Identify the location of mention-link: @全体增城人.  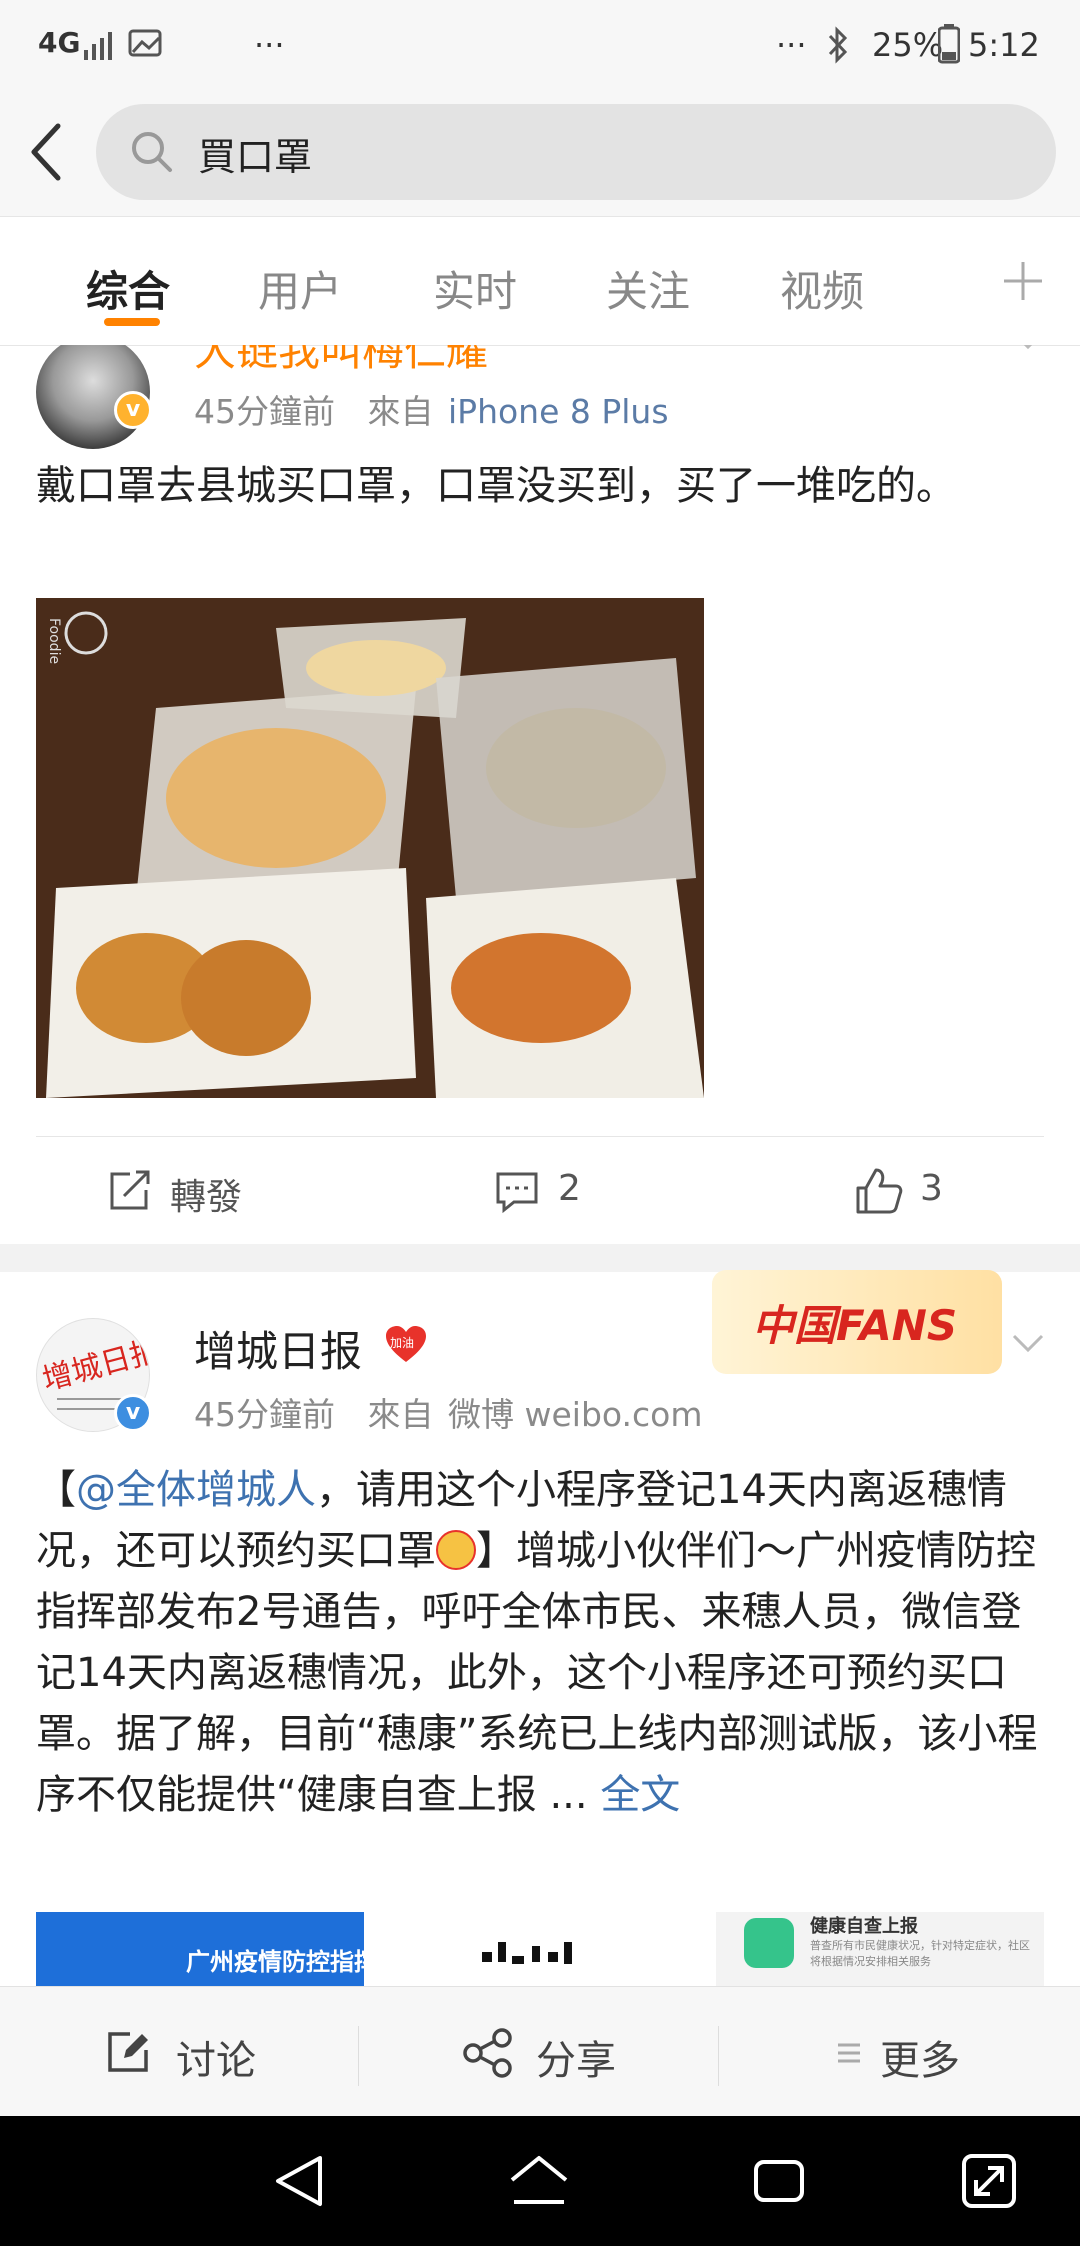
(196, 1490).